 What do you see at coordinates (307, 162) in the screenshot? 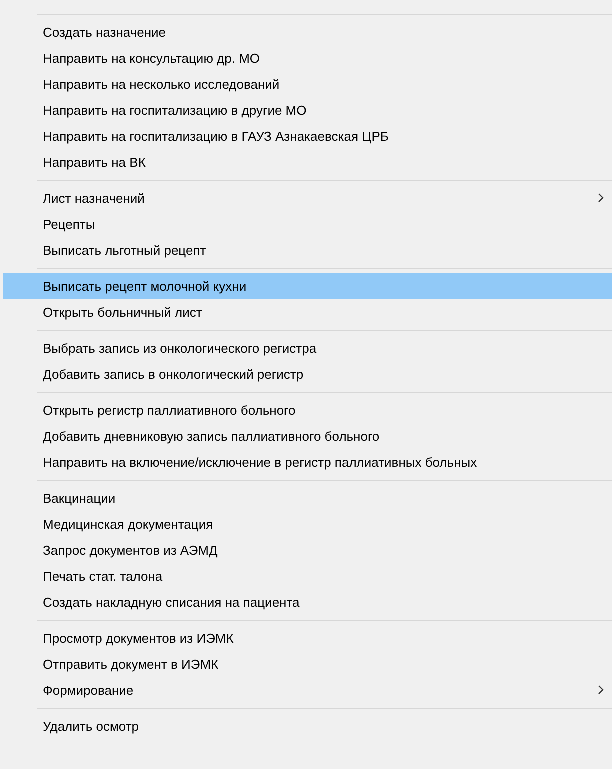
I see `menu-item: Направить на ВК` at bounding box center [307, 162].